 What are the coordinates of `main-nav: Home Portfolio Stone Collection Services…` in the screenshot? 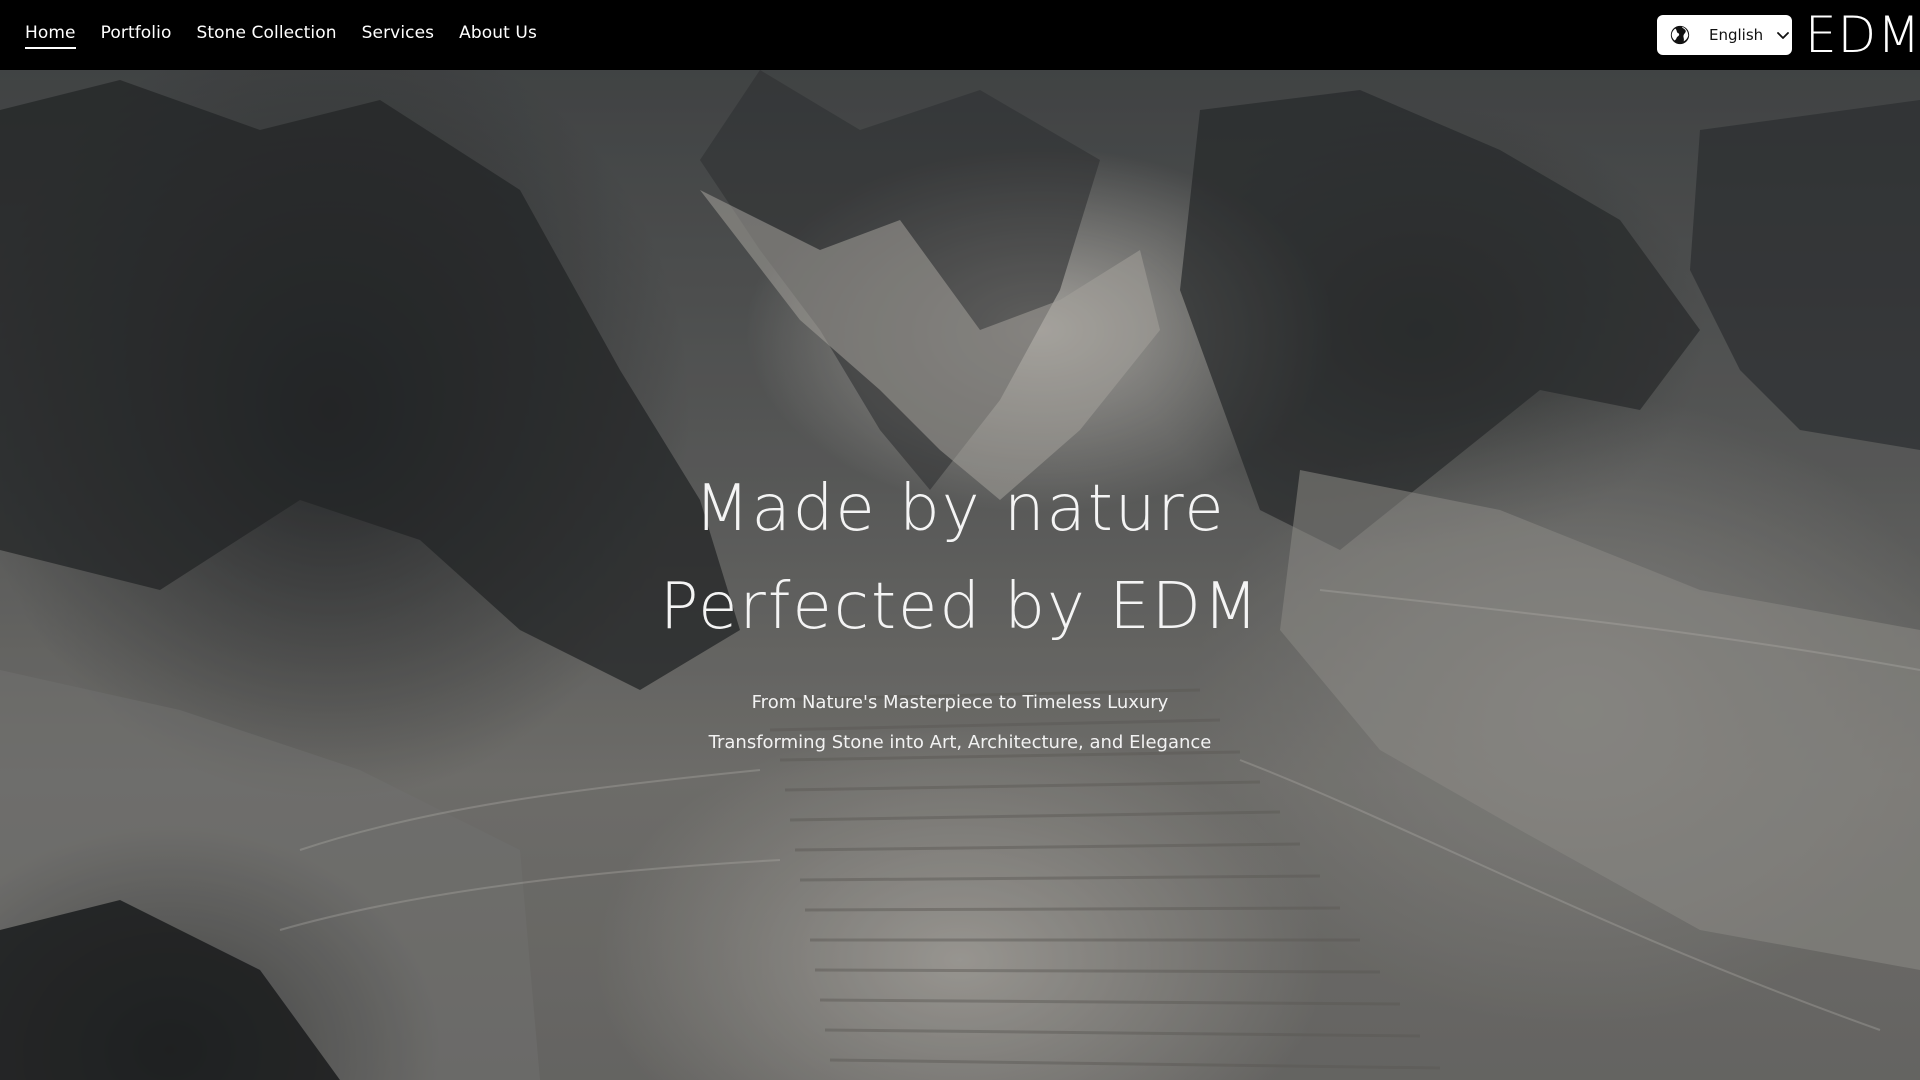 It's located at (293, 35).